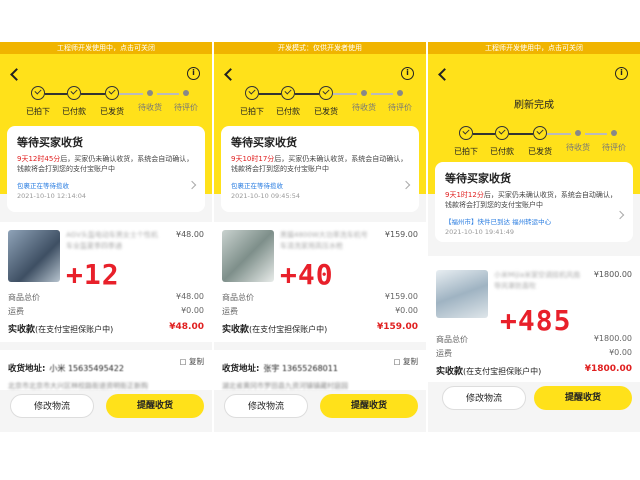 This screenshot has height=480, width=640. Describe the element at coordinates (190, 234) in the screenshot. I see `product-price: ¥48.00` at that location.